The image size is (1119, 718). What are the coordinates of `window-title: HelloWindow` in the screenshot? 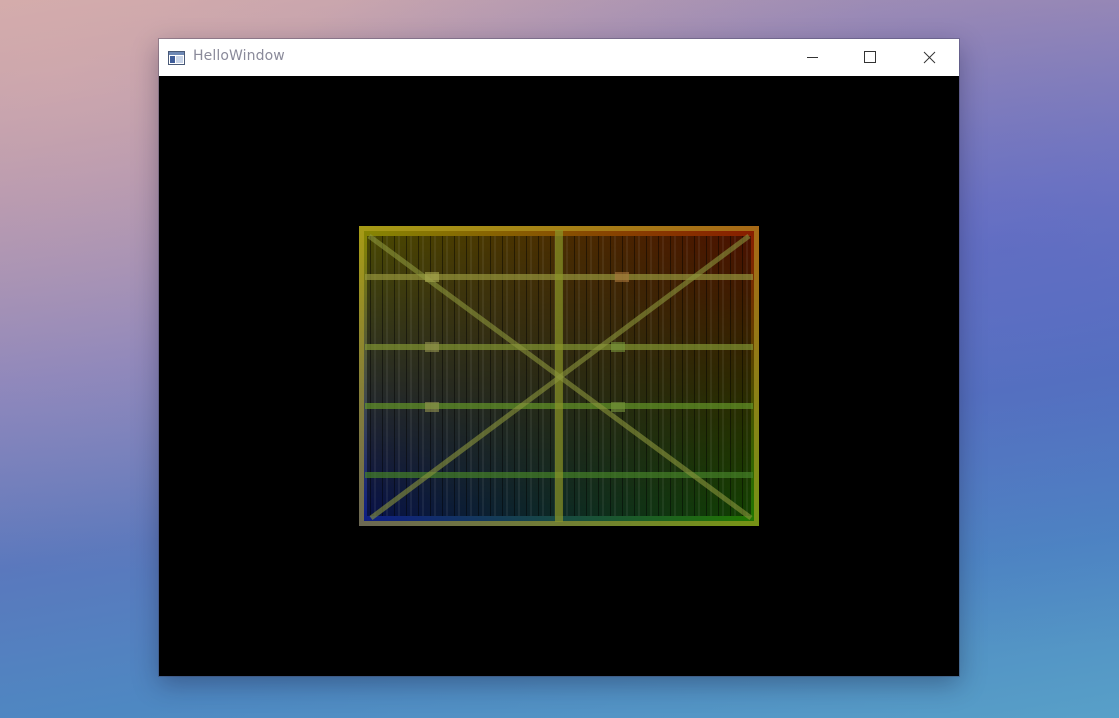 It's located at (239, 56).